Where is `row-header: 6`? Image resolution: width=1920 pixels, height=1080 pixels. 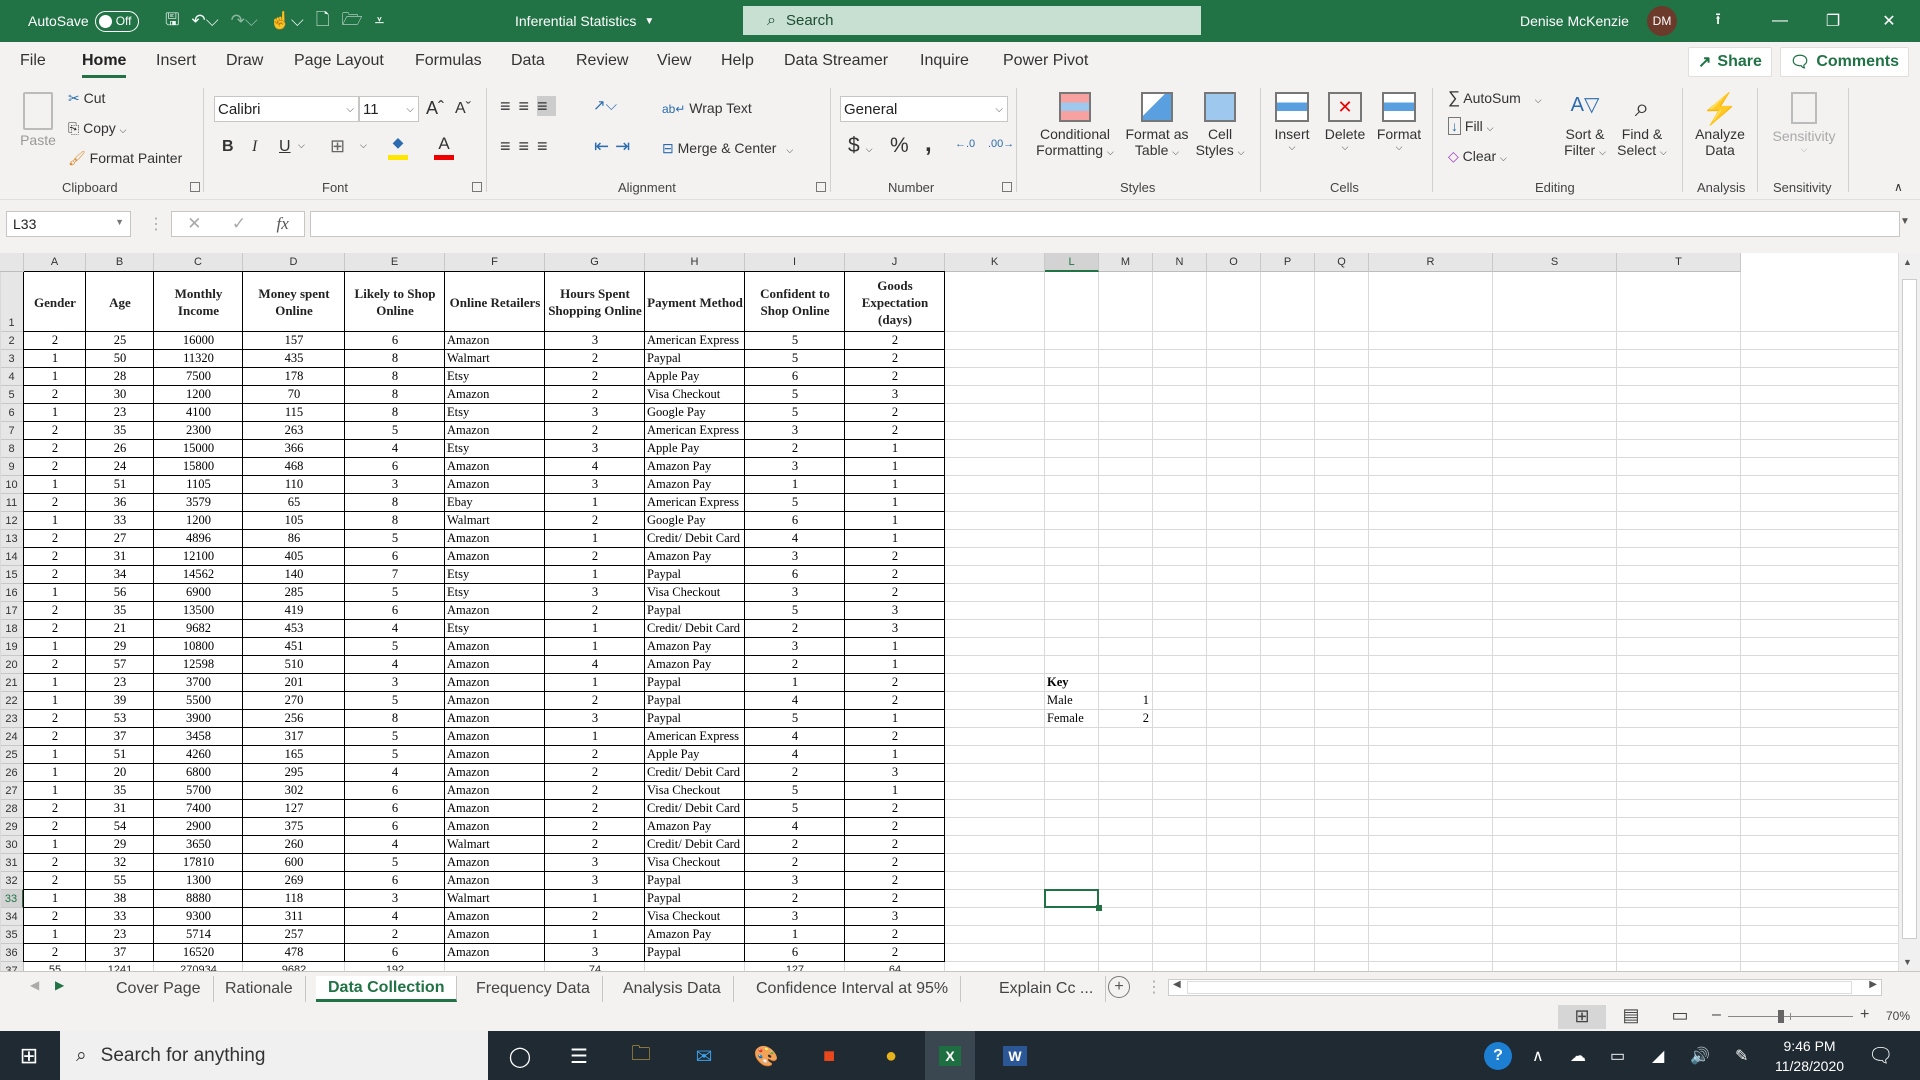 row-header: 6 is located at coordinates (12, 413).